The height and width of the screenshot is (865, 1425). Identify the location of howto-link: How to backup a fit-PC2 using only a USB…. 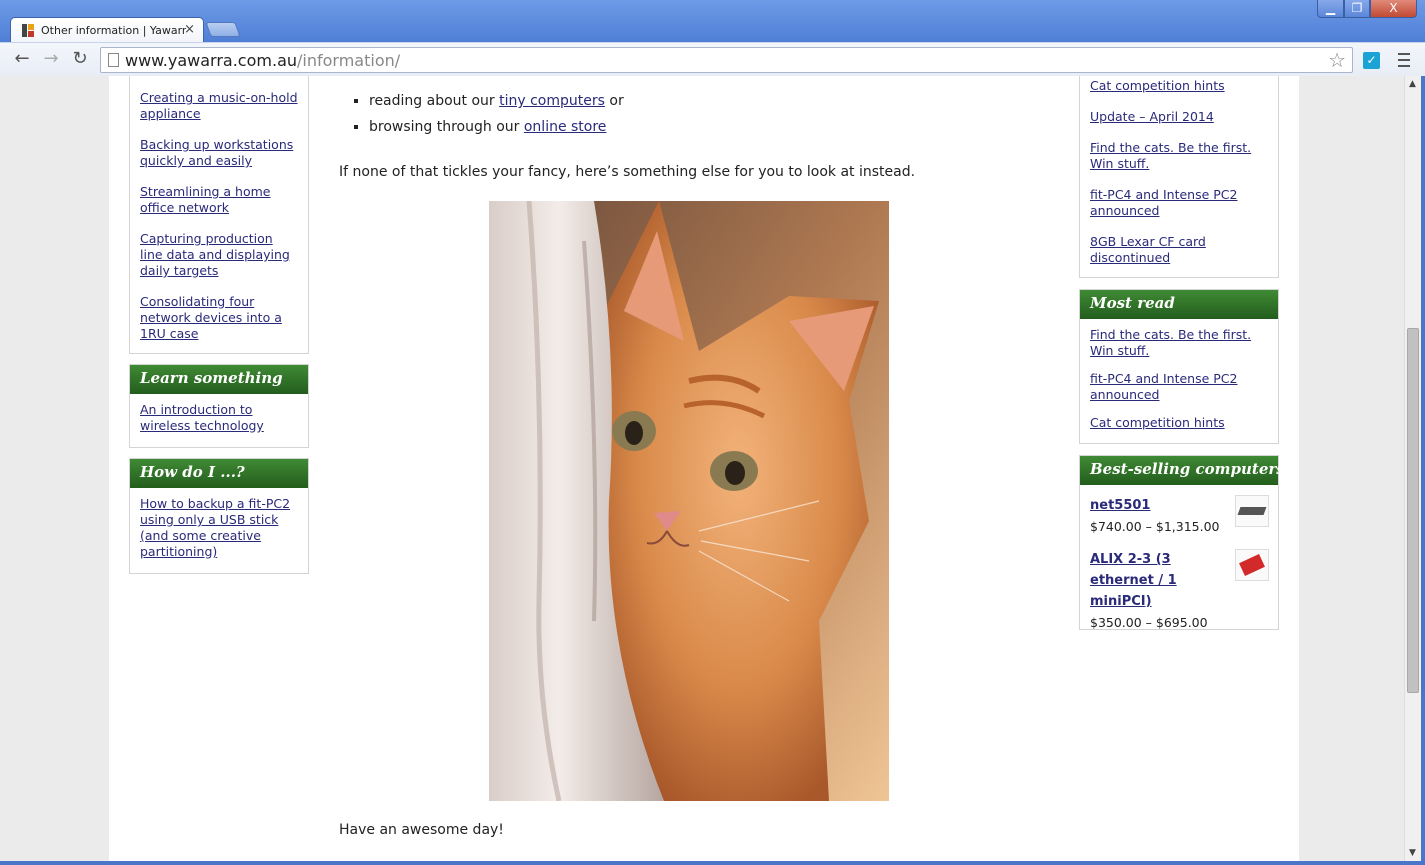
(215, 527).